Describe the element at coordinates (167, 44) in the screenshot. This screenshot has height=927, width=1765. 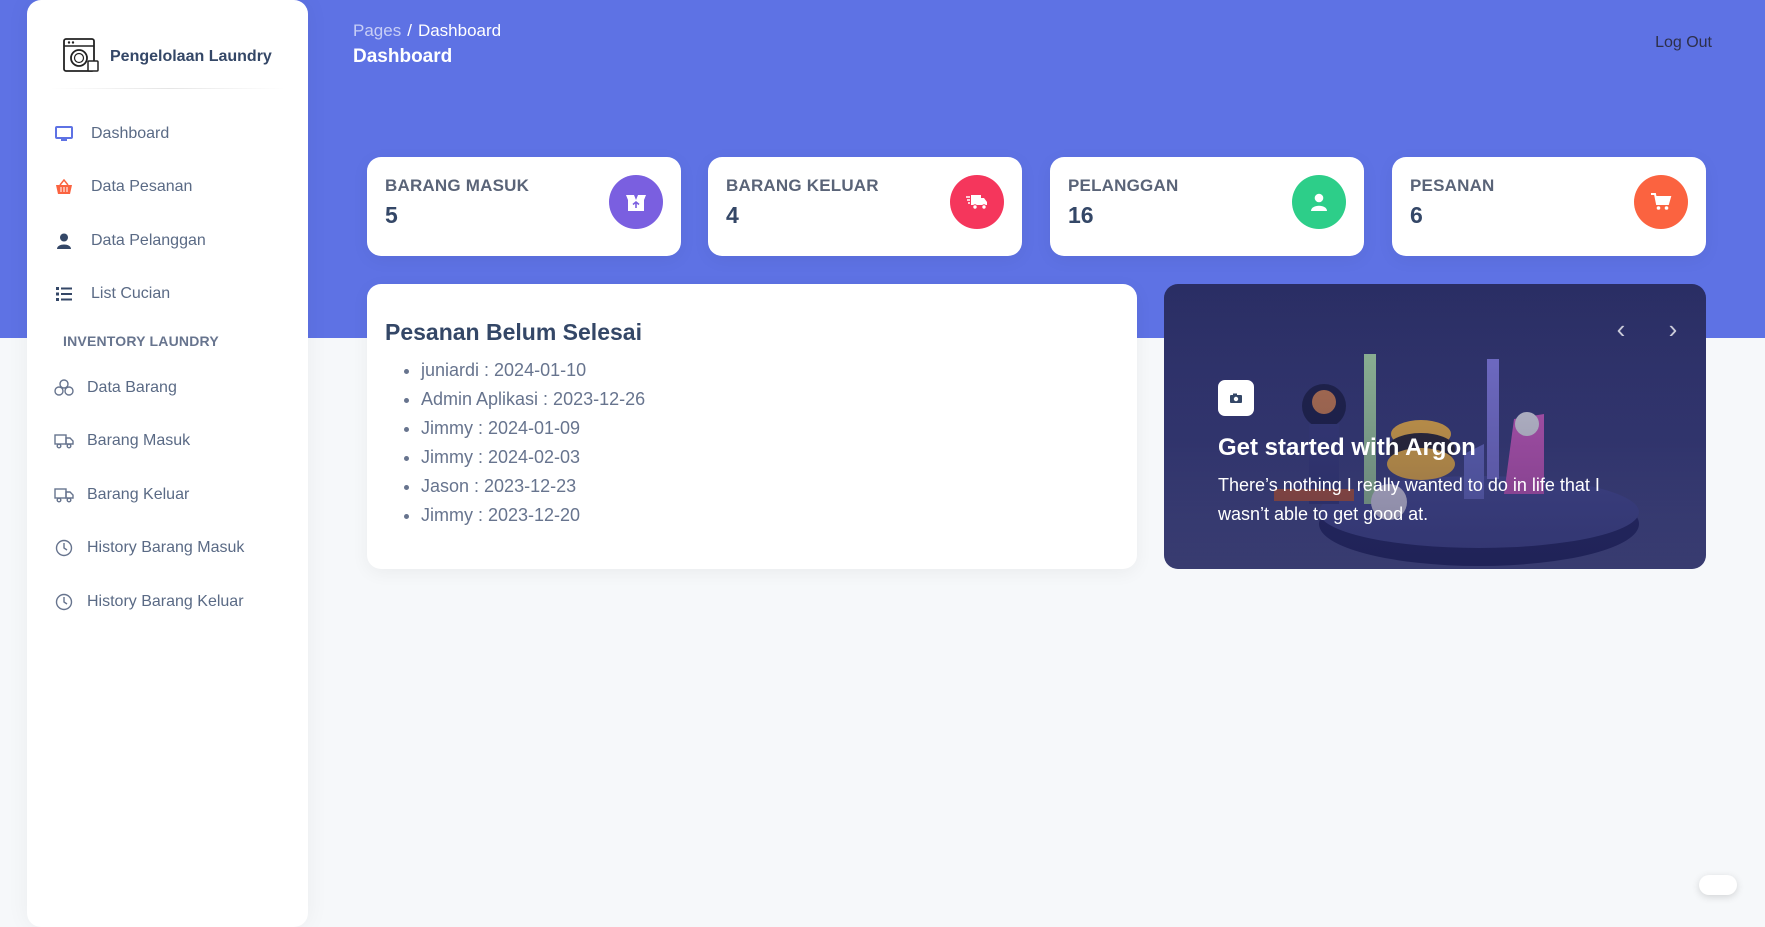
I see `brand: Pengelolaan Laundry` at that location.